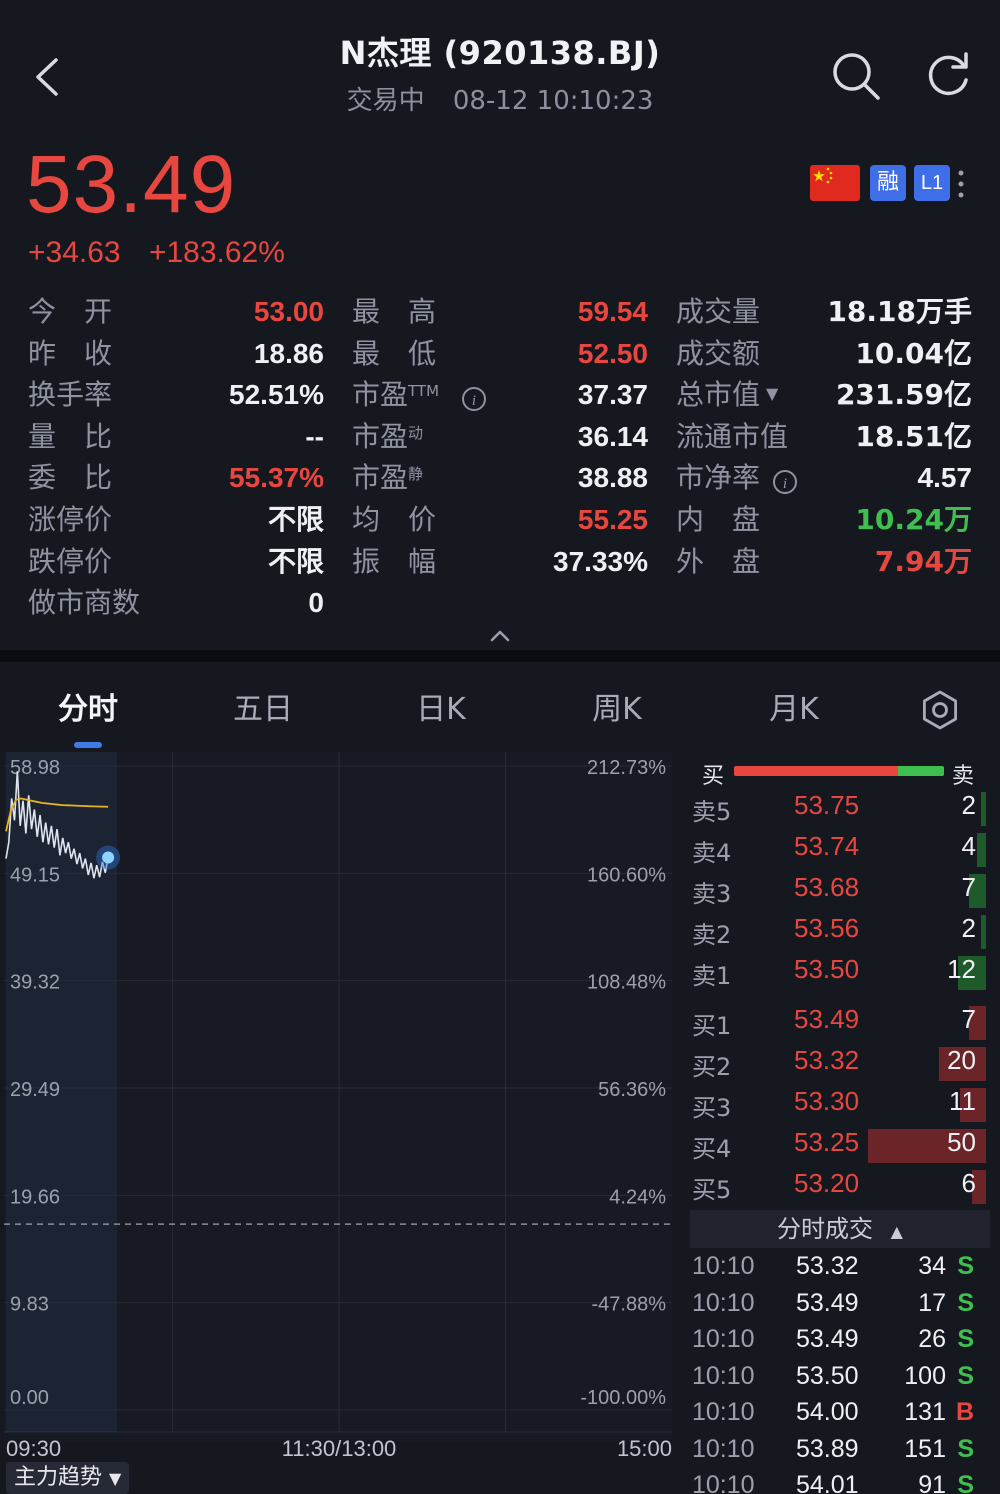 This screenshot has width=1000, height=1494. I want to click on y-left-tick: 0.00, so click(29, 1398).